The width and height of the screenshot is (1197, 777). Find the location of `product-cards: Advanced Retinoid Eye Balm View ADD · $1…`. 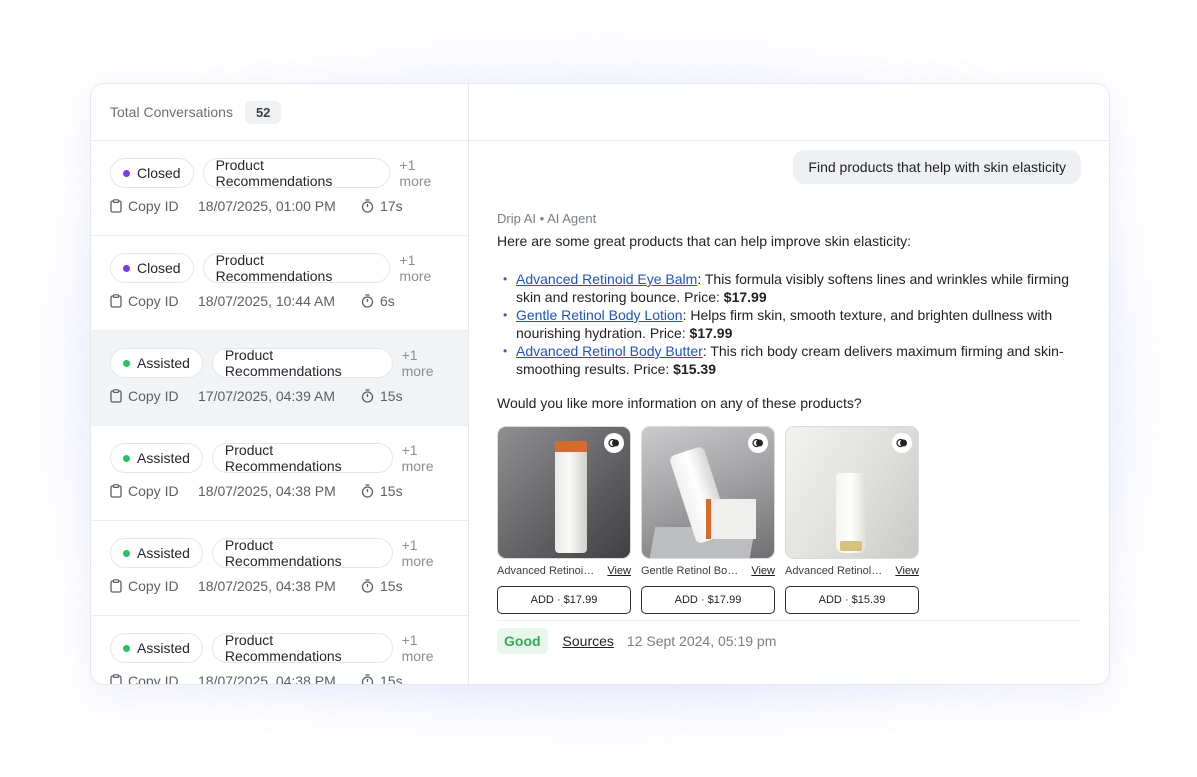

product-cards: Advanced Retinoid Eye Balm View ADD · $1… is located at coordinates (790, 520).